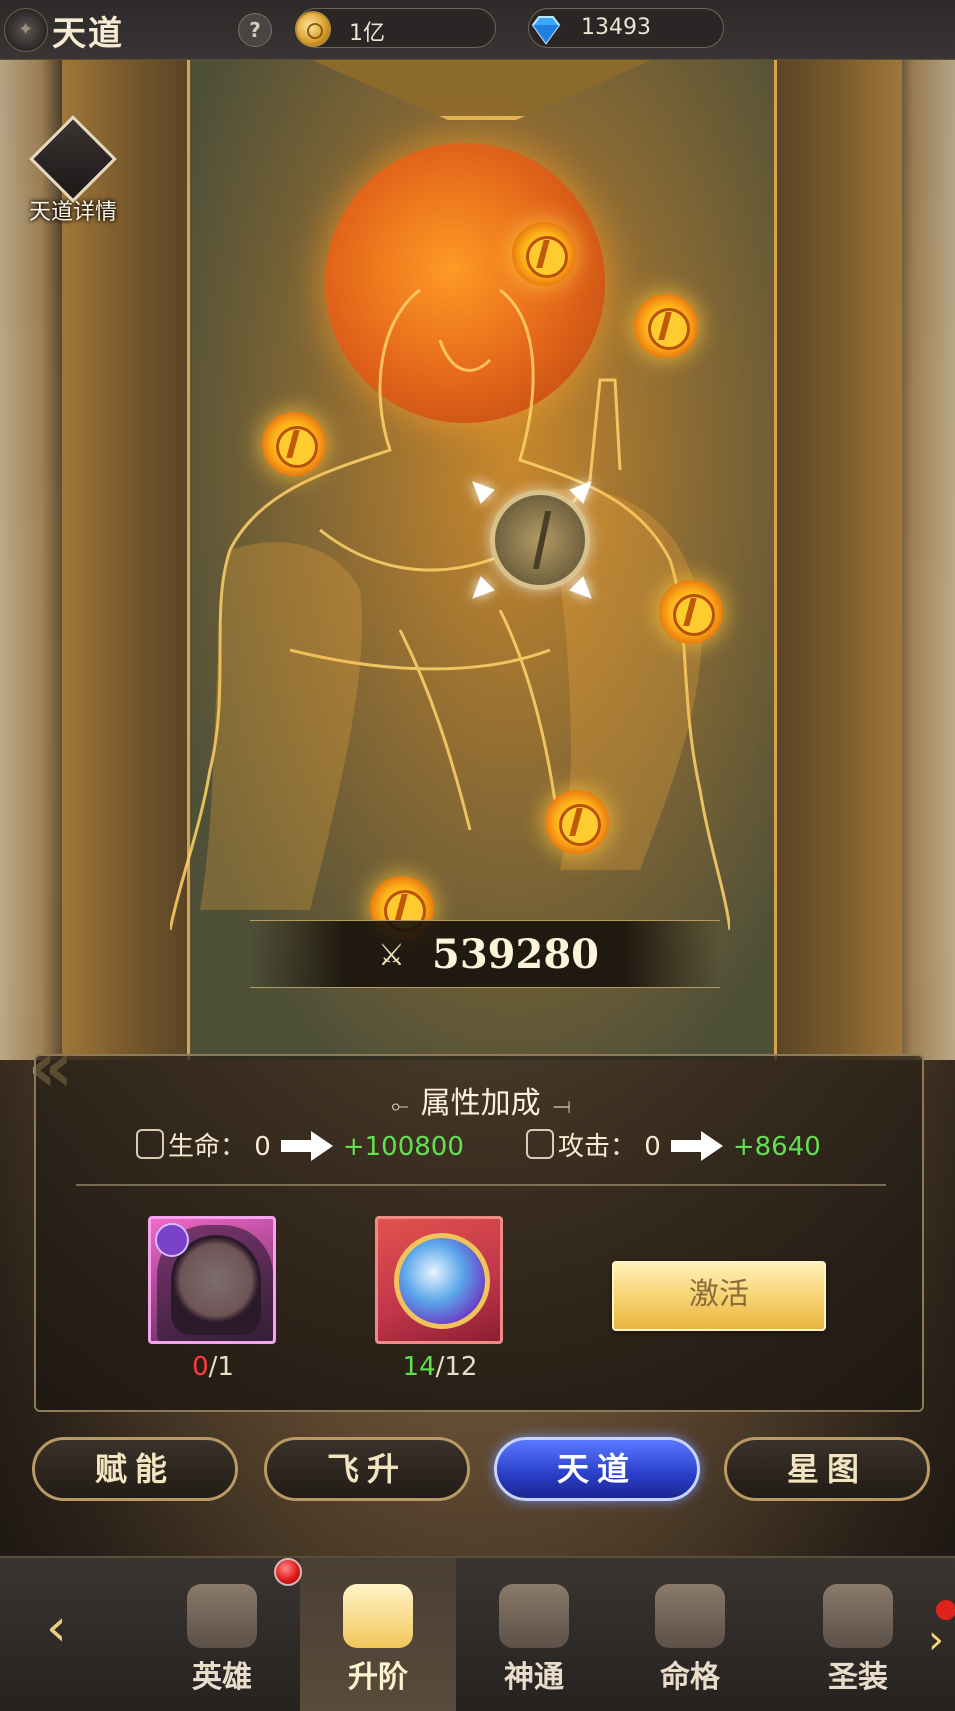 The height and width of the screenshot is (1711, 955). Describe the element at coordinates (540, 1144) in the screenshot. I see `atk-shield-icon` at that location.